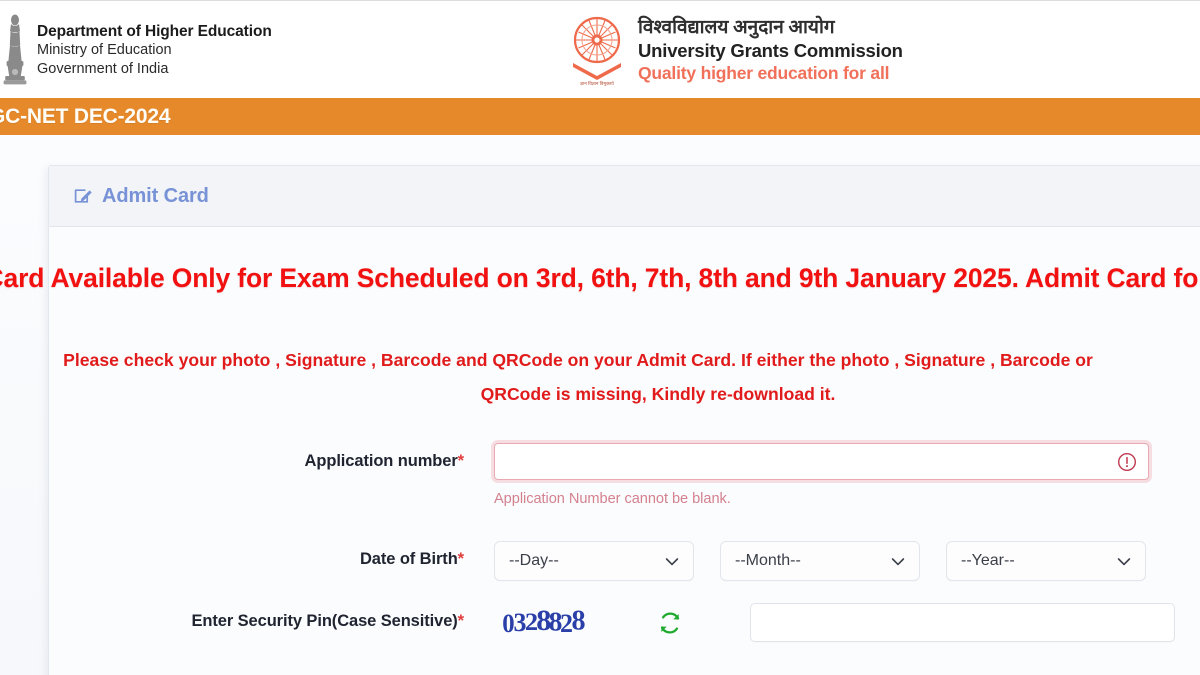 Image resolution: width=1200 pixels, height=675 pixels. What do you see at coordinates (597, 51) in the screenshot?
I see `ugc-logo-icon: ज्ञान विज्ञान विमुक्तये` at bounding box center [597, 51].